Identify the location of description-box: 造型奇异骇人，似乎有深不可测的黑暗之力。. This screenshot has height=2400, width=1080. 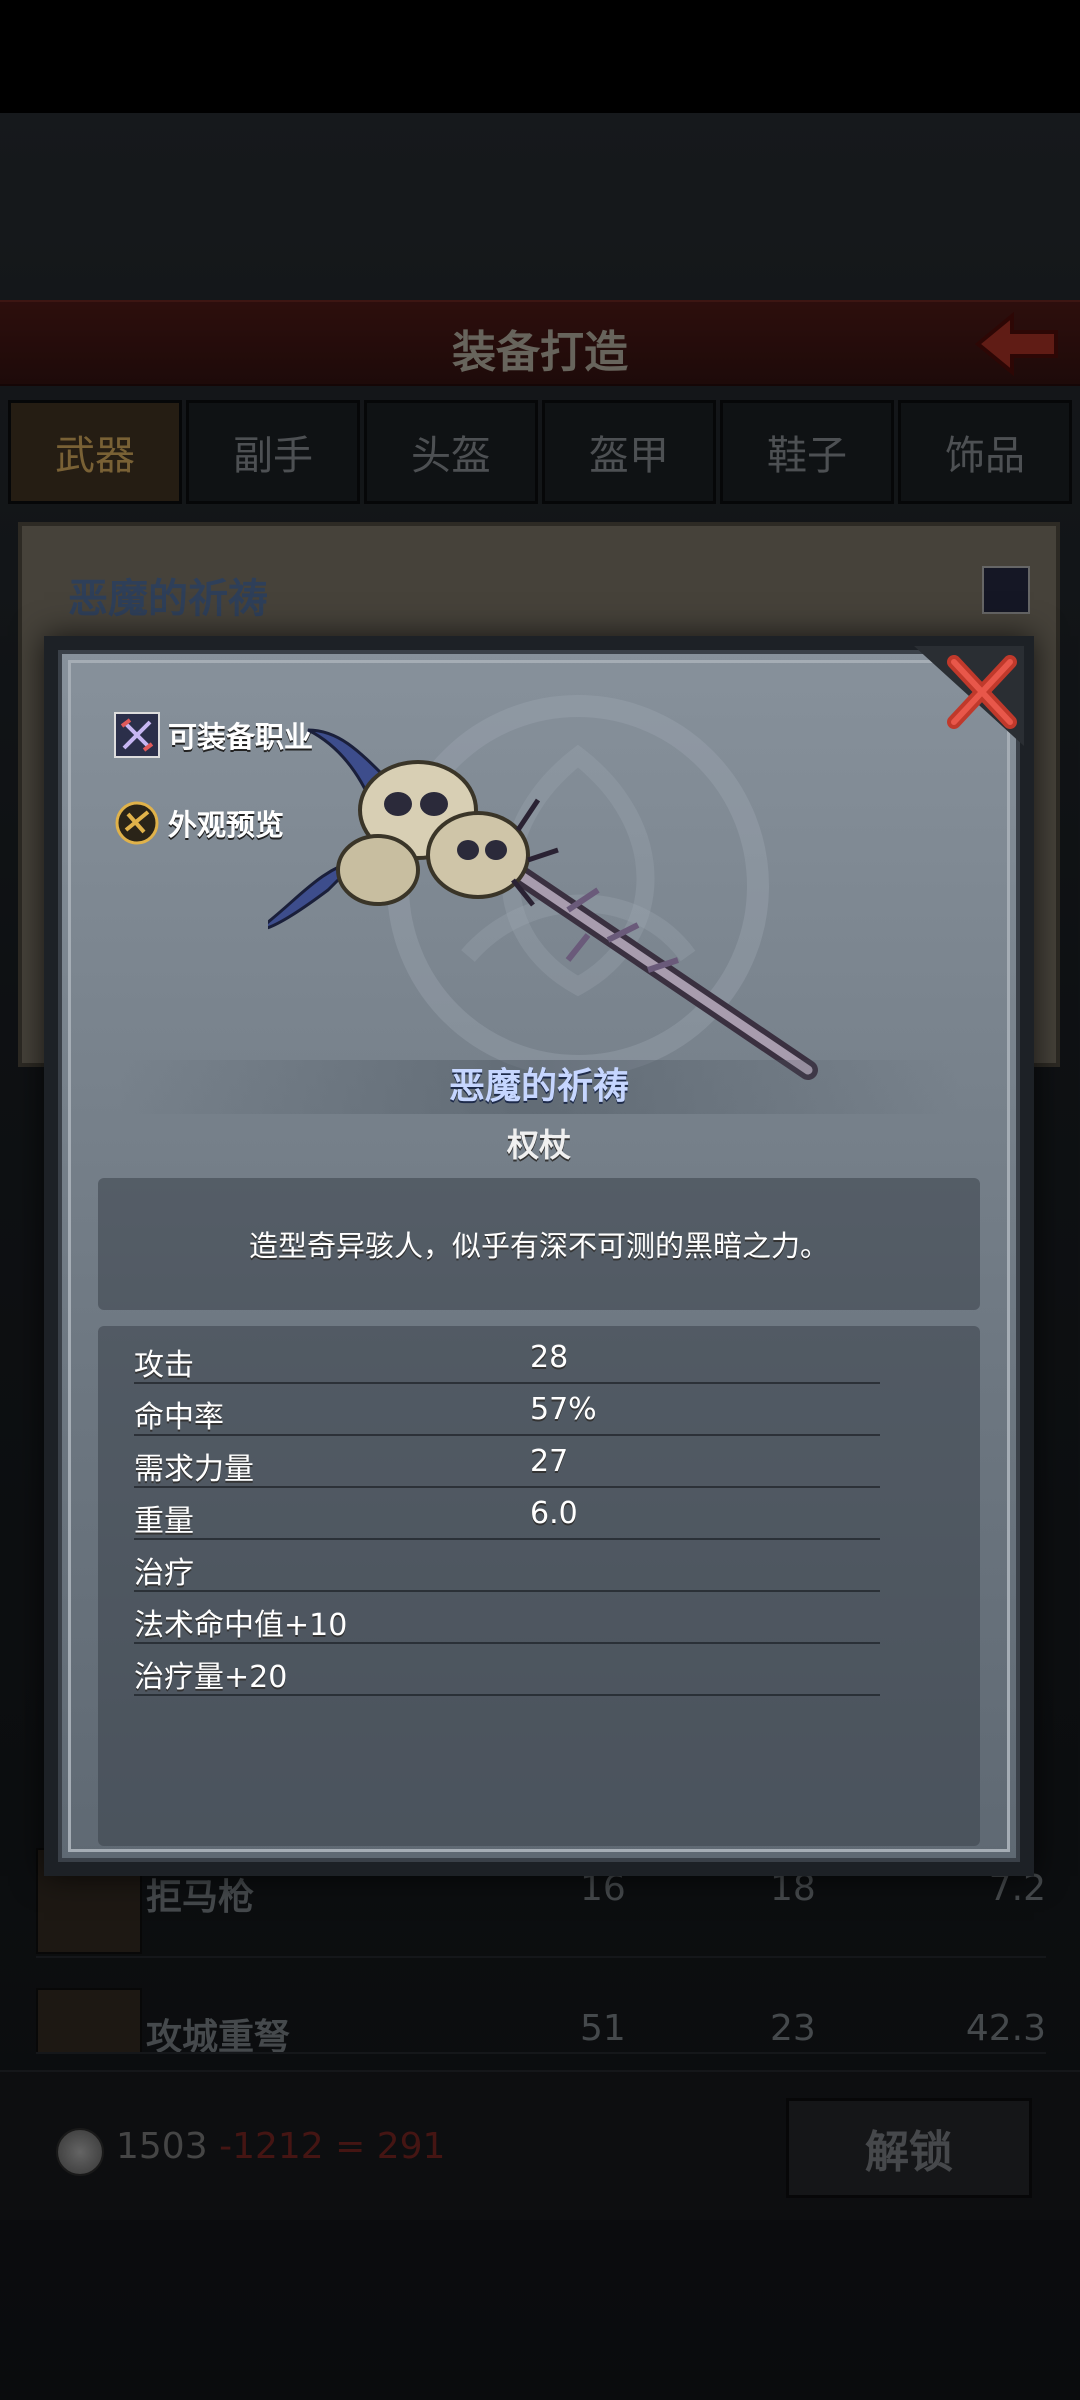
(539, 1244).